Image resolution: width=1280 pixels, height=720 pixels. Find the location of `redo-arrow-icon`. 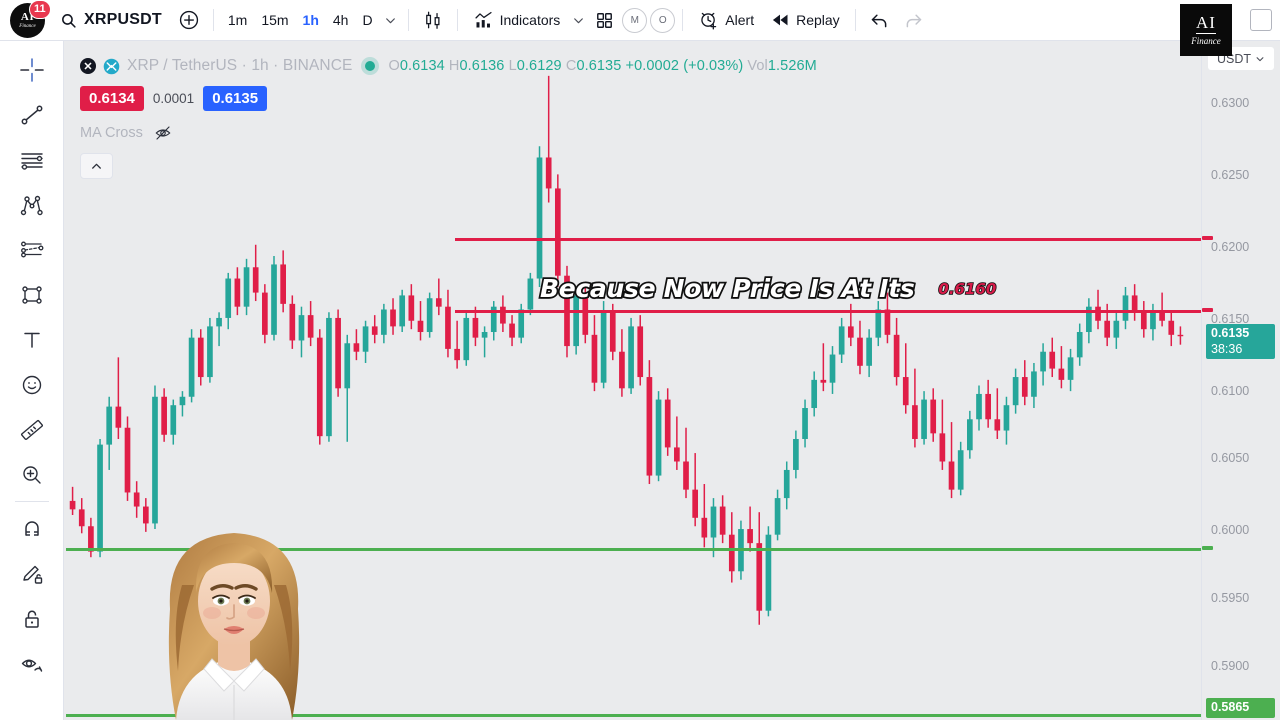

redo-arrow-icon is located at coordinates (913, 20).